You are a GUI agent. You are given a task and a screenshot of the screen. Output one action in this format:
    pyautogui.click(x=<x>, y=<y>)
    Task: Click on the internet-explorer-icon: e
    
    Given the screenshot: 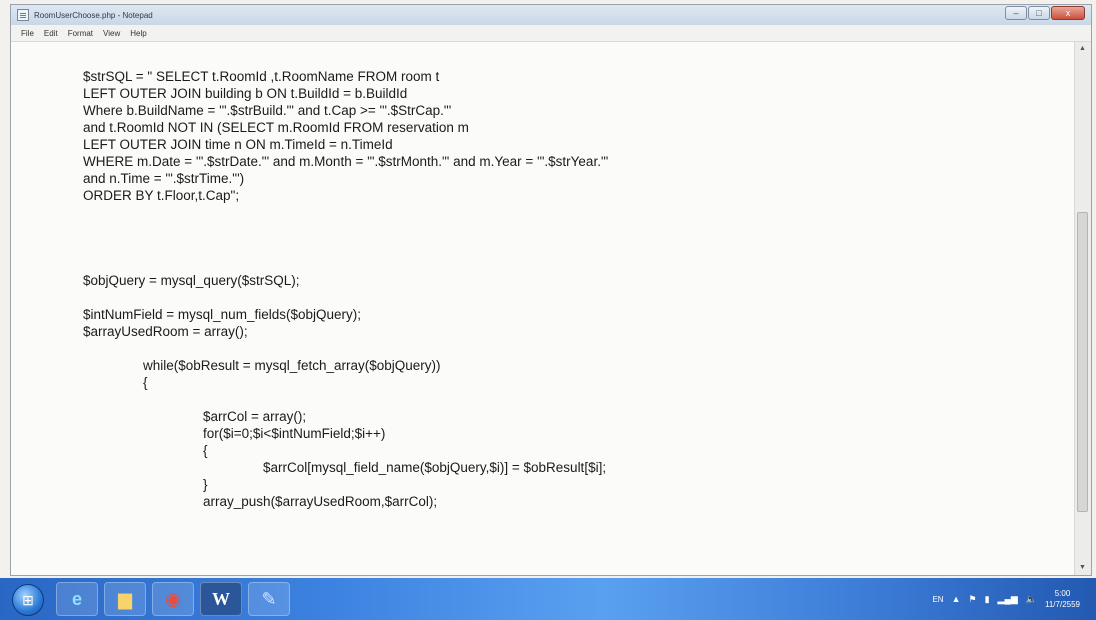 What is the action you would take?
    pyautogui.click(x=77, y=599)
    